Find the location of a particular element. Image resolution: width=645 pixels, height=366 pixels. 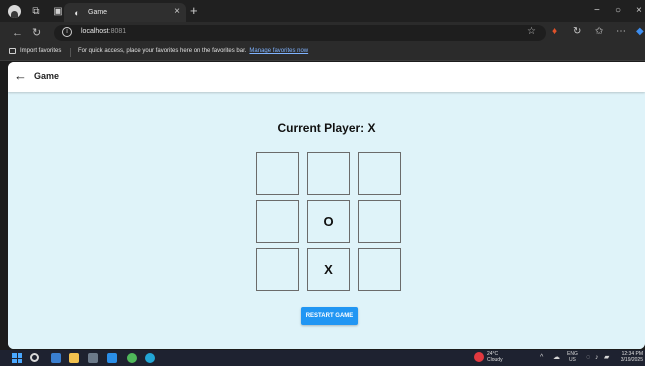

minimize-button: − is located at coordinates (597, 11).